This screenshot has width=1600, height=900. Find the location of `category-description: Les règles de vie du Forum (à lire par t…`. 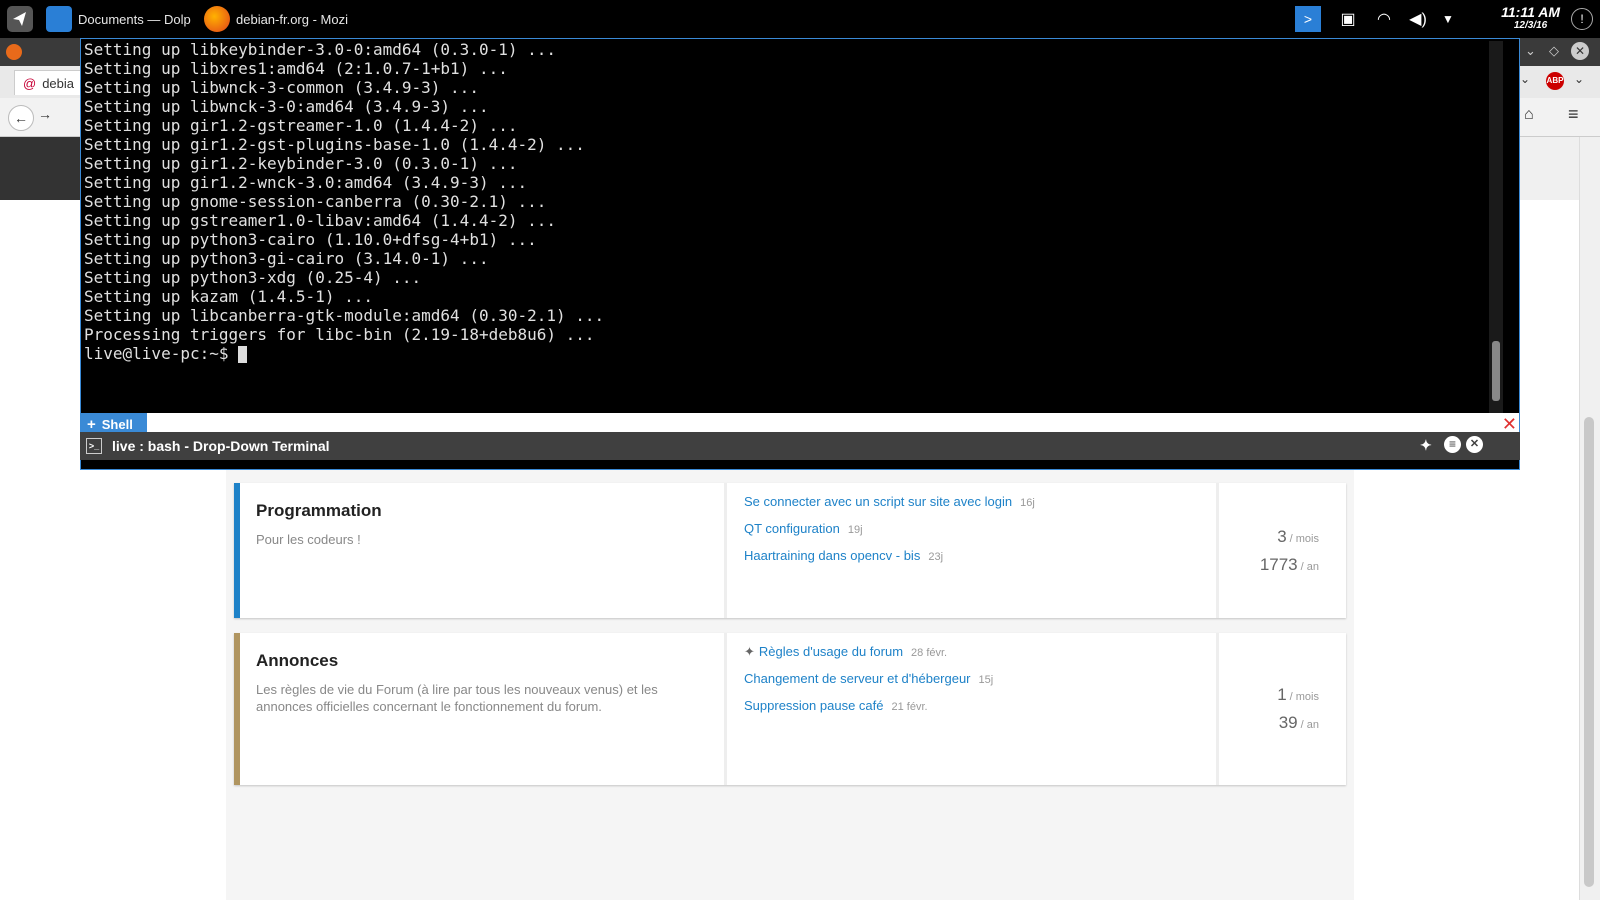

category-description: Les règles de vie du Forum (à lire par t… is located at coordinates (457, 698).